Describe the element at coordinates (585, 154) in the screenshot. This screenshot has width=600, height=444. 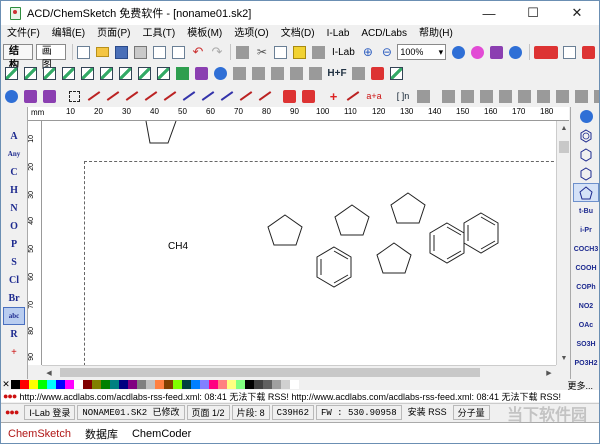
I see `cyclohexane-template-button` at that location.